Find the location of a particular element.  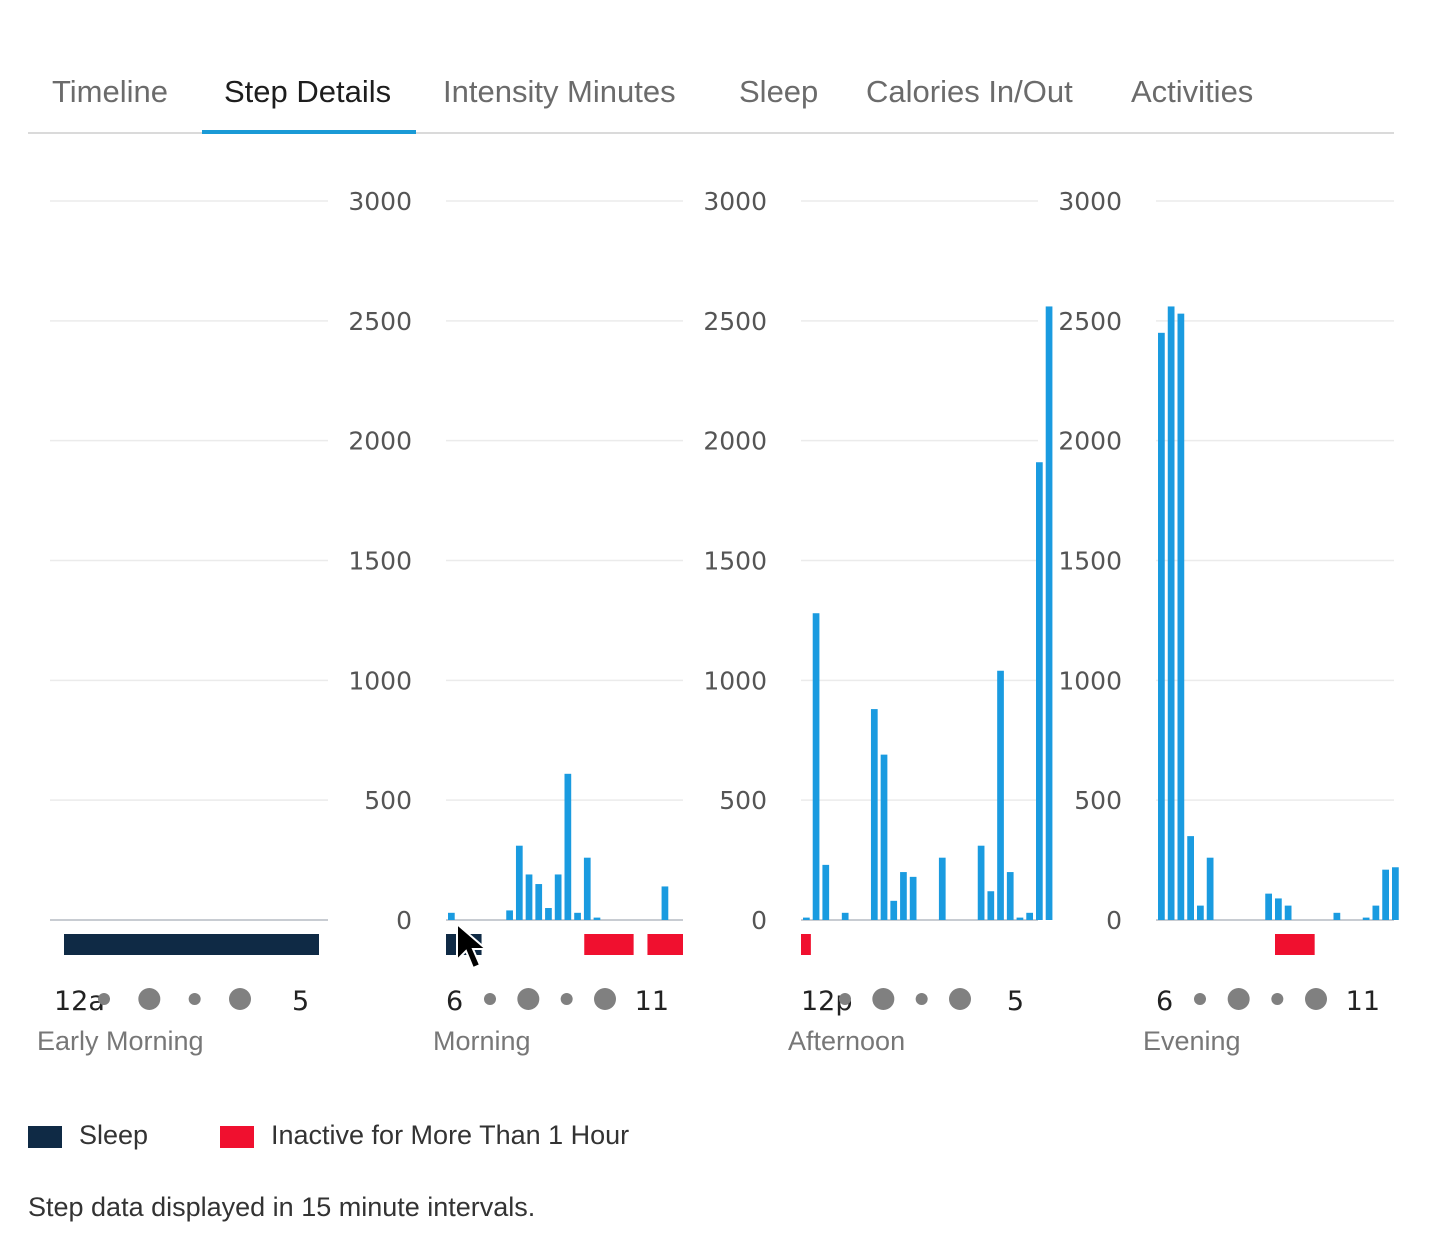

early-morning-x-label-end: 5 is located at coordinates (300, 1001).